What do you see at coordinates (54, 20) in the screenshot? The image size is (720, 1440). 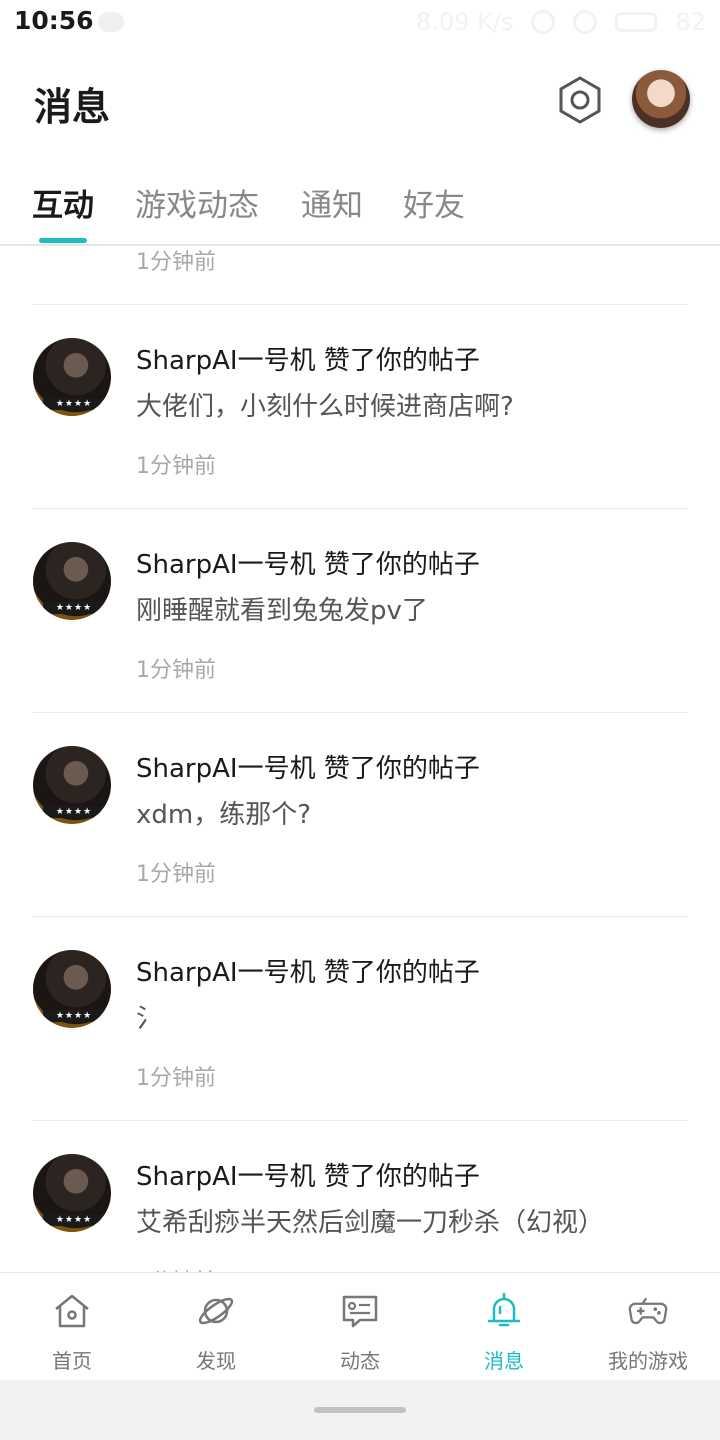 I see `status-time: 10:56` at bounding box center [54, 20].